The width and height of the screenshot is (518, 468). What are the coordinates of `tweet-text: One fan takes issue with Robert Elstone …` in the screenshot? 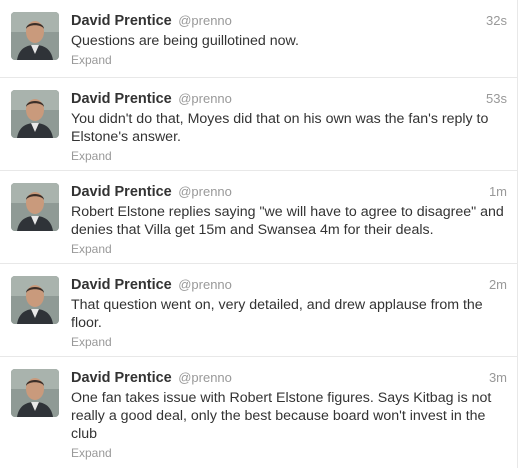 It's located at (281, 416).